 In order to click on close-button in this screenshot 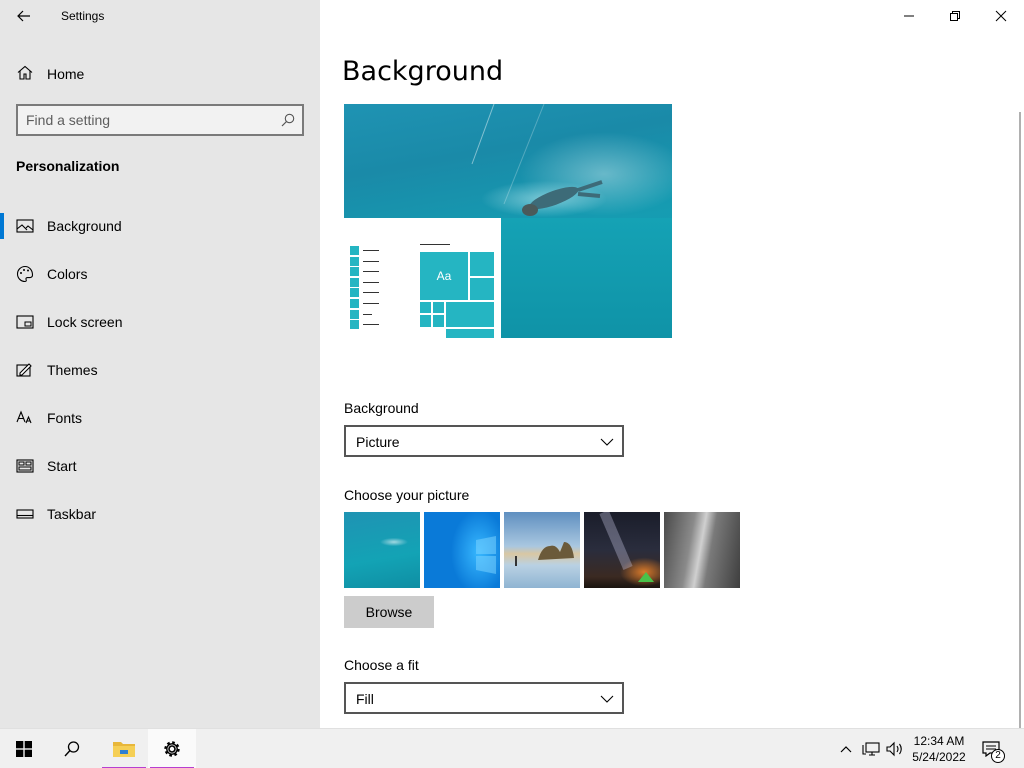, I will do `click(1001, 16)`.